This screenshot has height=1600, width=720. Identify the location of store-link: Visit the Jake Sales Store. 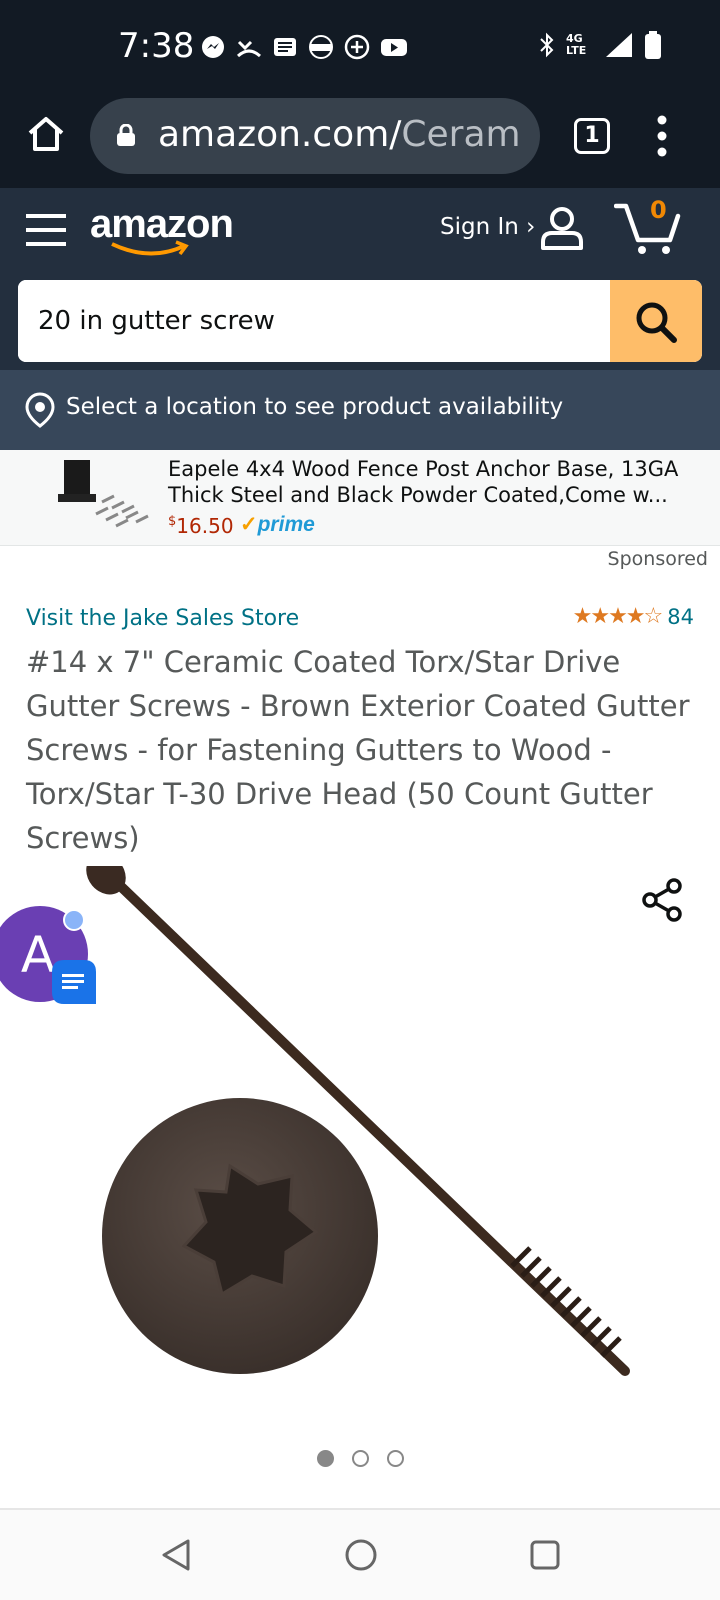
(162, 618).